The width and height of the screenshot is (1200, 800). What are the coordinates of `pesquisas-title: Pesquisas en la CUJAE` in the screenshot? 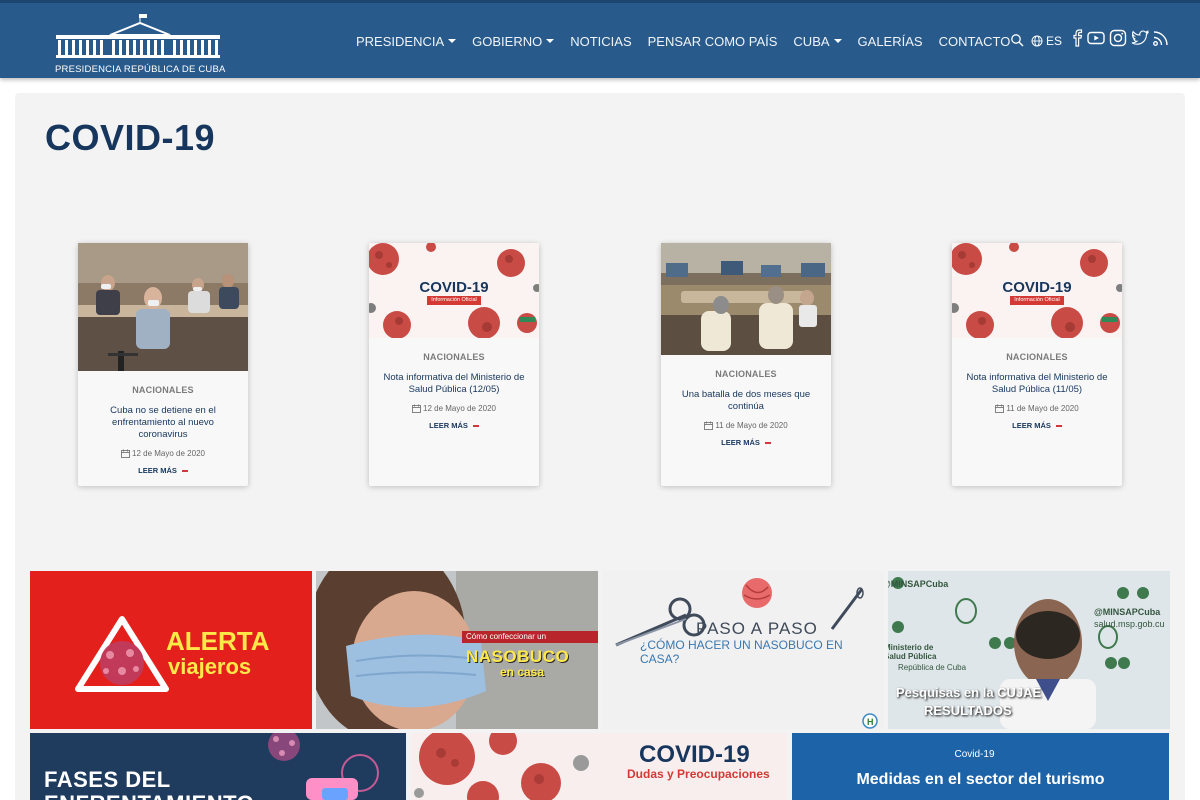 It's located at (969, 692).